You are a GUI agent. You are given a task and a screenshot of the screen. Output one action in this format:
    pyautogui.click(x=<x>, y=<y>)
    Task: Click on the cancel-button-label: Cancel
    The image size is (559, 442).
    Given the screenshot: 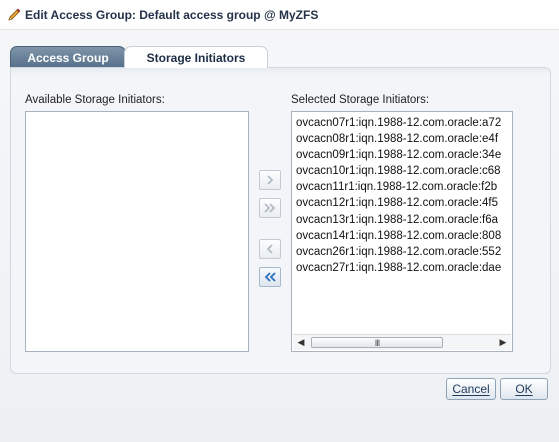 What is the action you would take?
    pyautogui.click(x=471, y=389)
    